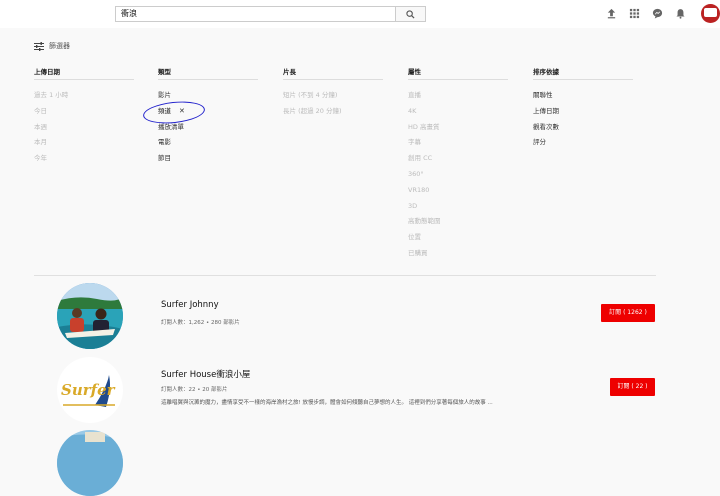 The image size is (720, 496). Describe the element at coordinates (611, 13) in the screenshot. I see `upload-icon` at that location.